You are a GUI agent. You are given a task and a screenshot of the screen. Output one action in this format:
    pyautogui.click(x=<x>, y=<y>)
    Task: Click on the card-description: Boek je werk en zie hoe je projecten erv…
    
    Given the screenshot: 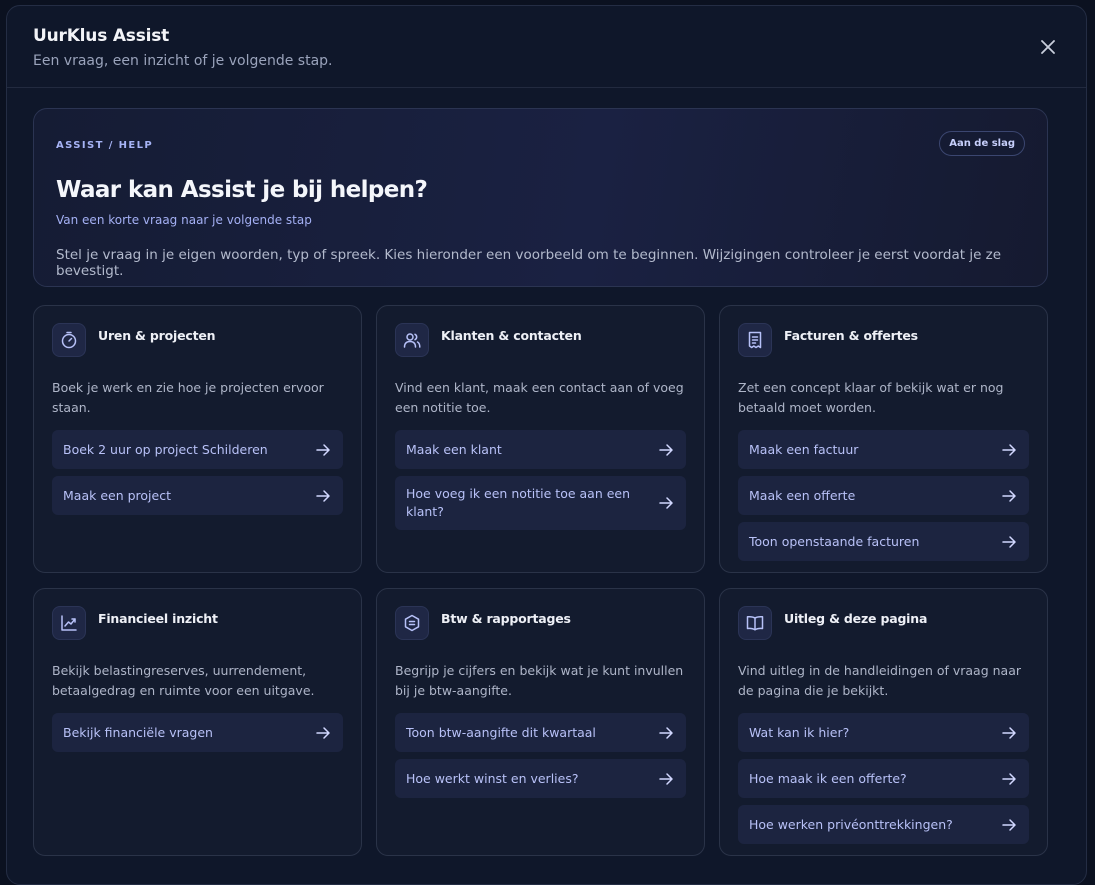 What is the action you would take?
    pyautogui.click(x=188, y=397)
    